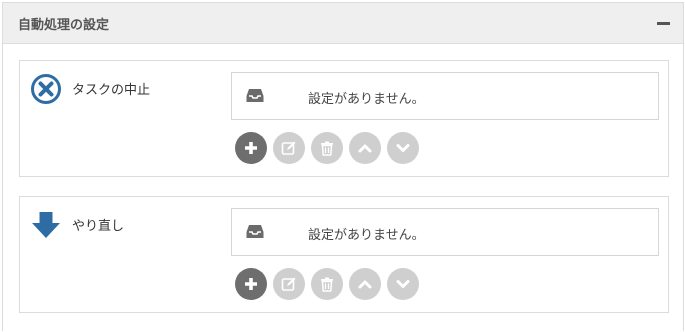 Image resolution: width=685 pixels, height=332 pixels. Describe the element at coordinates (46, 89) in the screenshot. I see `x-circle-icon` at that location.